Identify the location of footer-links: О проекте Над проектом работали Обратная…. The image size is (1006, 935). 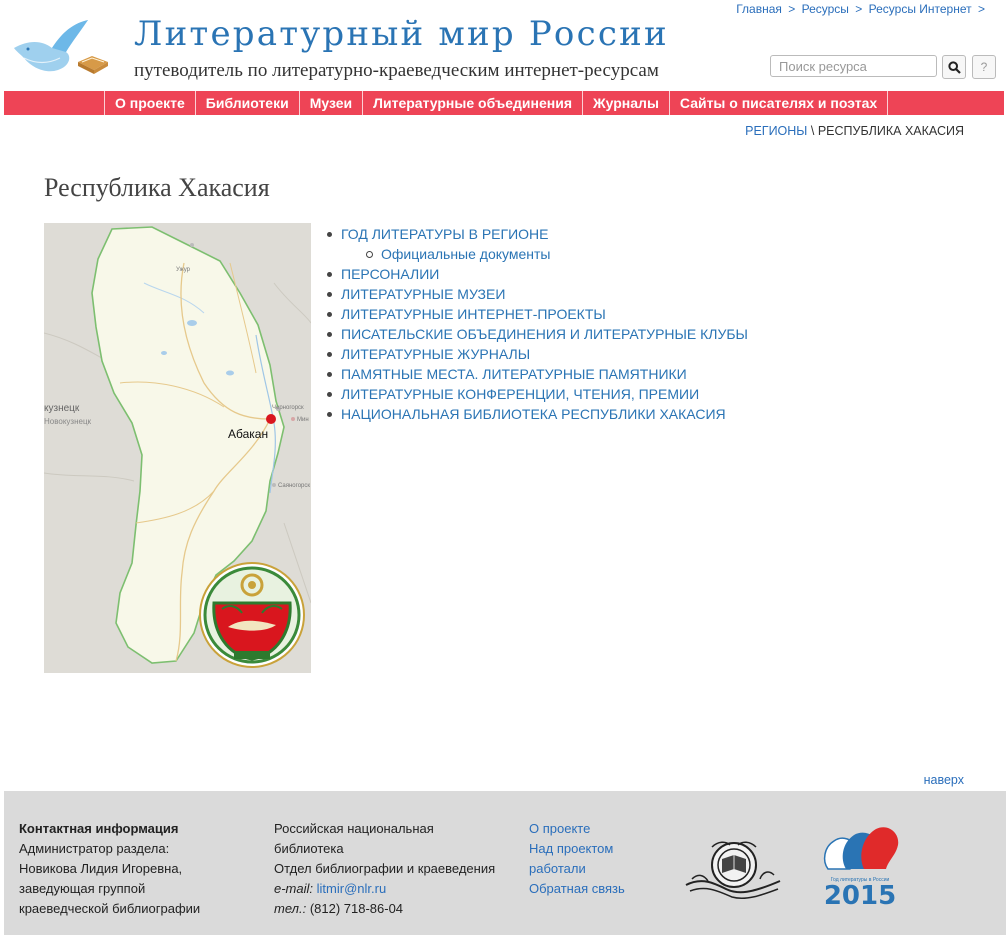
(579, 859).